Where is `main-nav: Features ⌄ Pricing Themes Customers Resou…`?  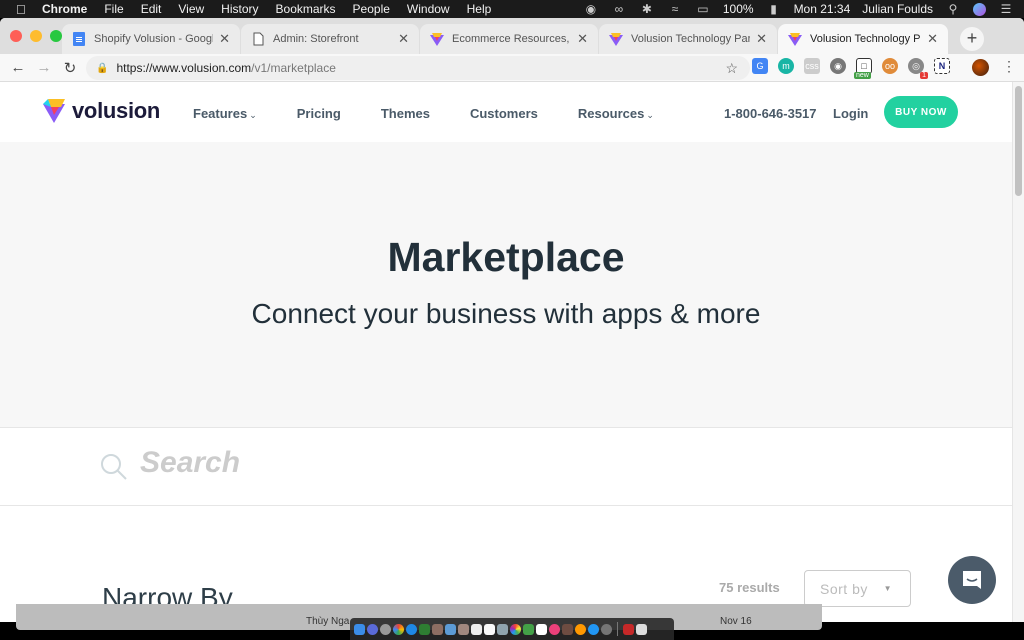 main-nav: Features ⌄ Pricing Themes Customers Resou… is located at coordinates (443, 113).